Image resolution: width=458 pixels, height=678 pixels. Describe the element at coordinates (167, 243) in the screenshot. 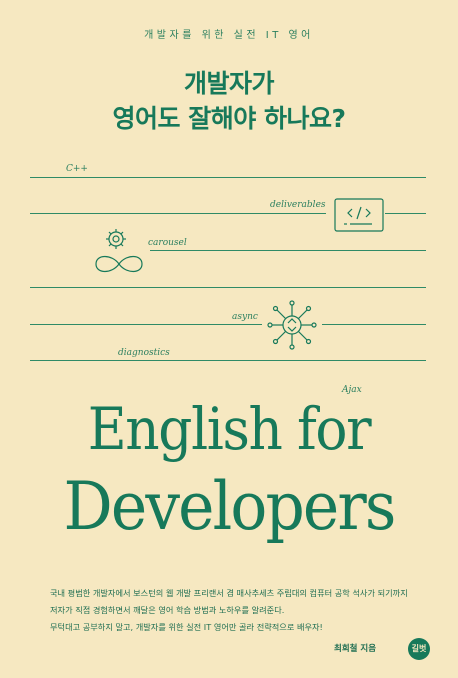

I see `keyword-carousel: carousel` at that location.